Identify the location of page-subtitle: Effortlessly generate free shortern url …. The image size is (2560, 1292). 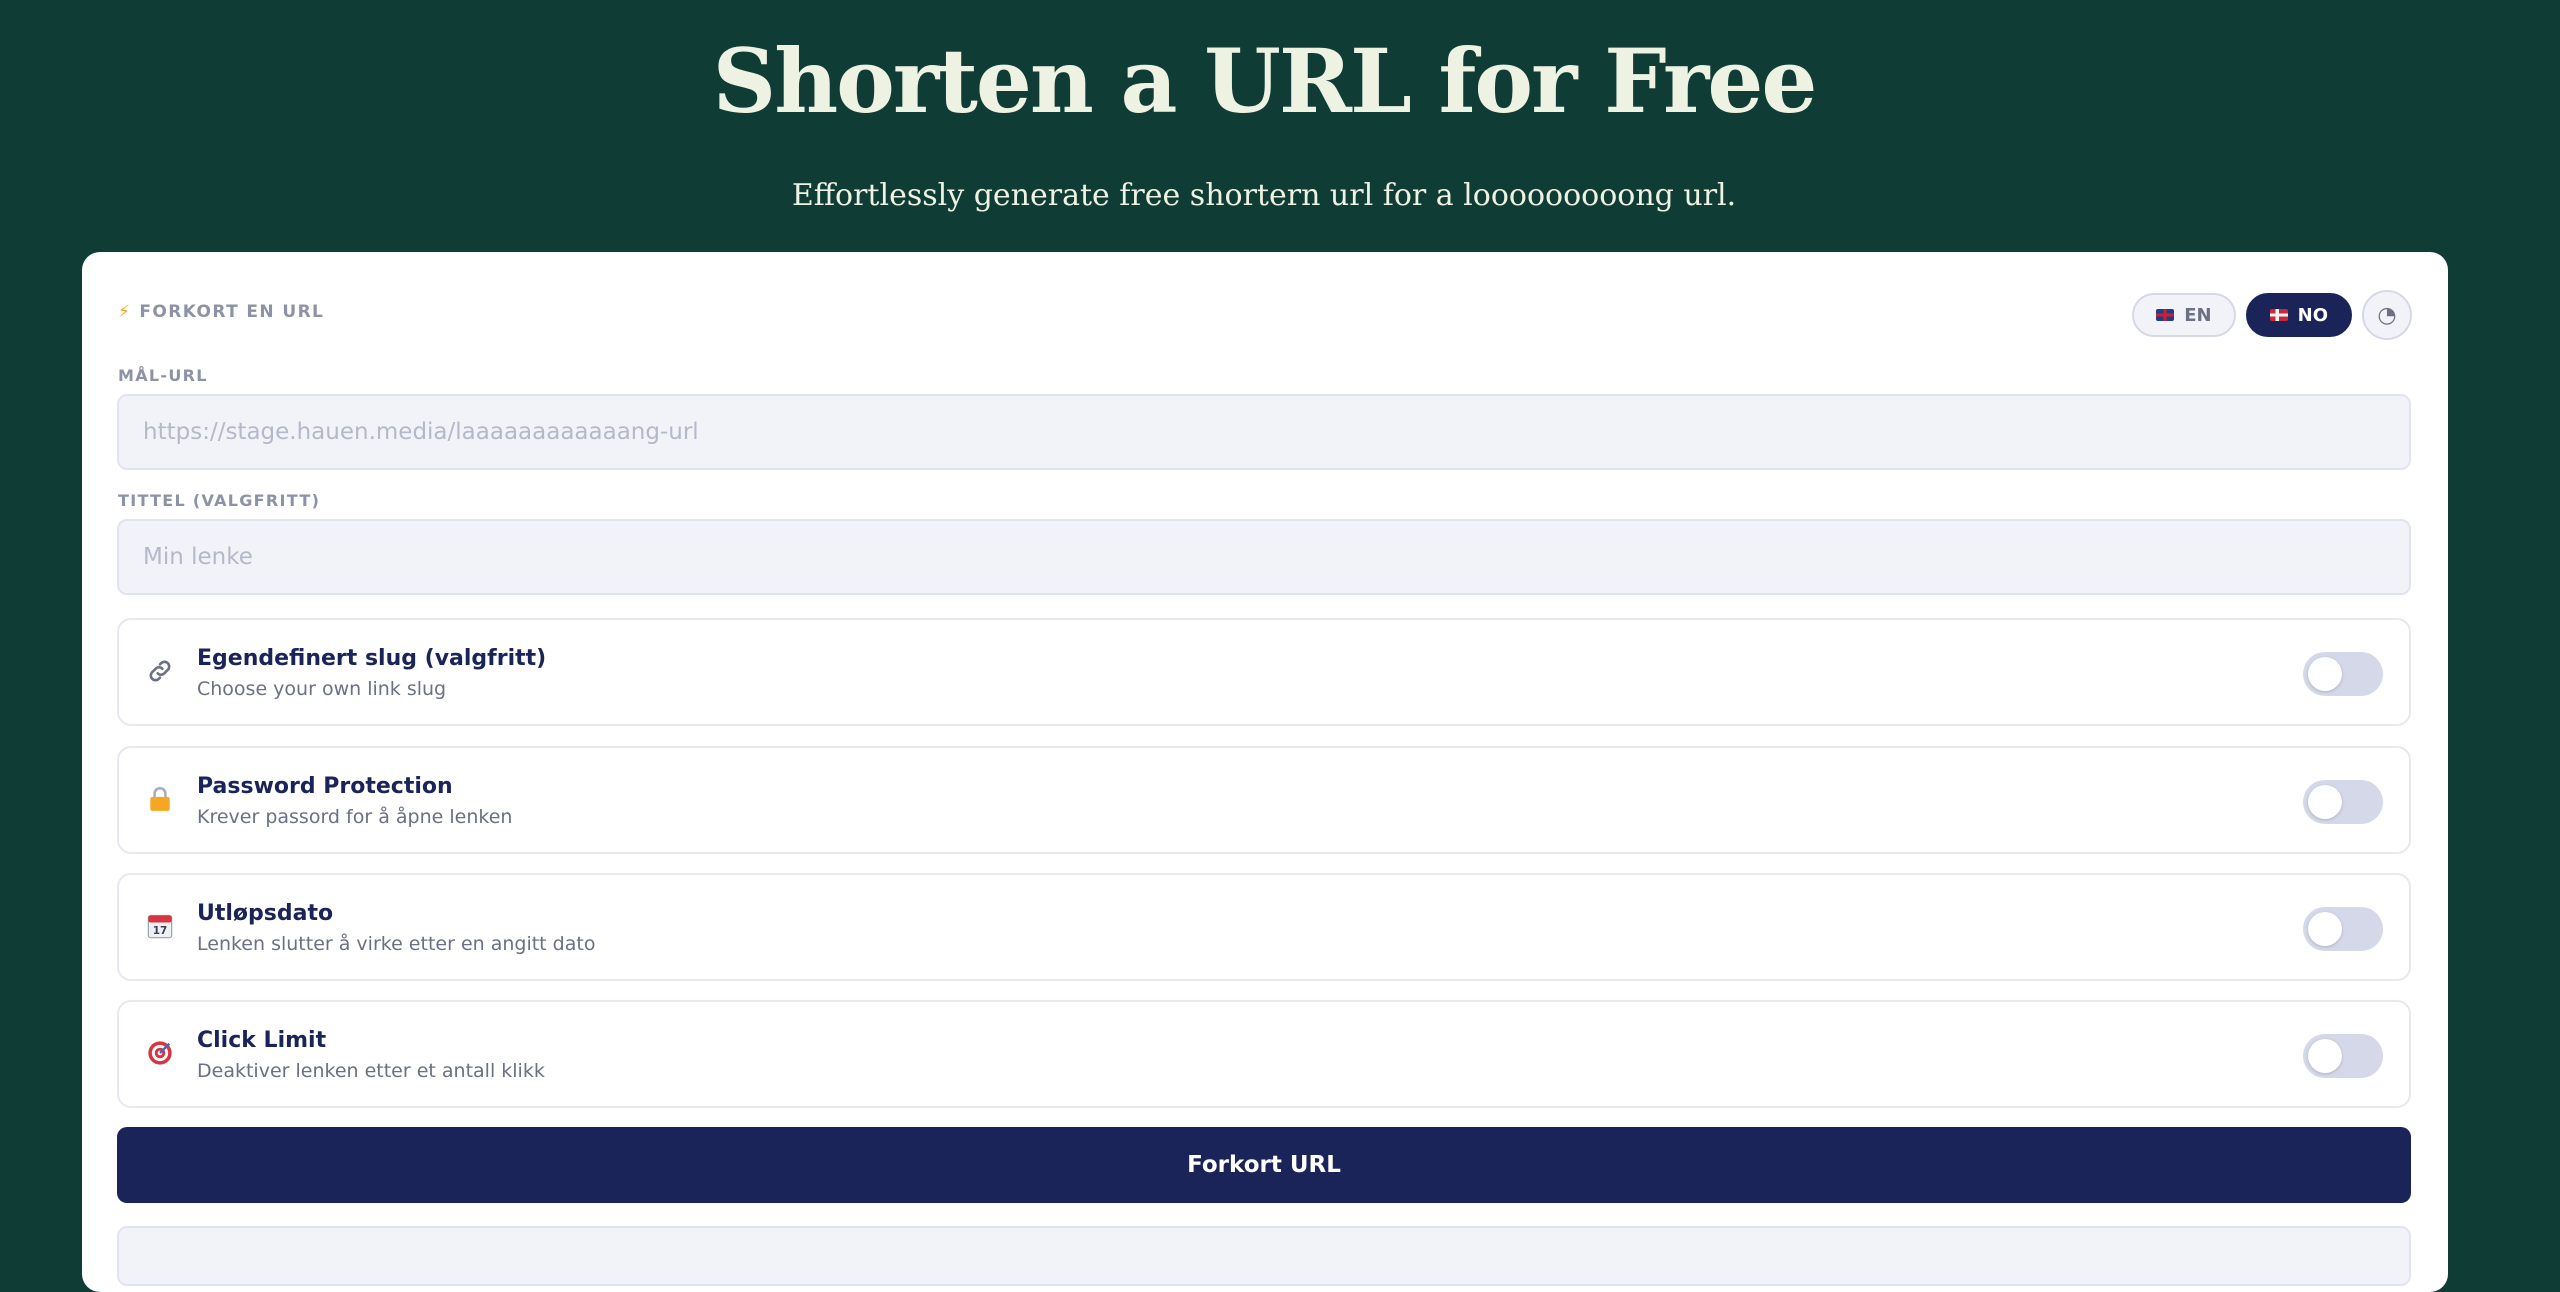
(1264, 195).